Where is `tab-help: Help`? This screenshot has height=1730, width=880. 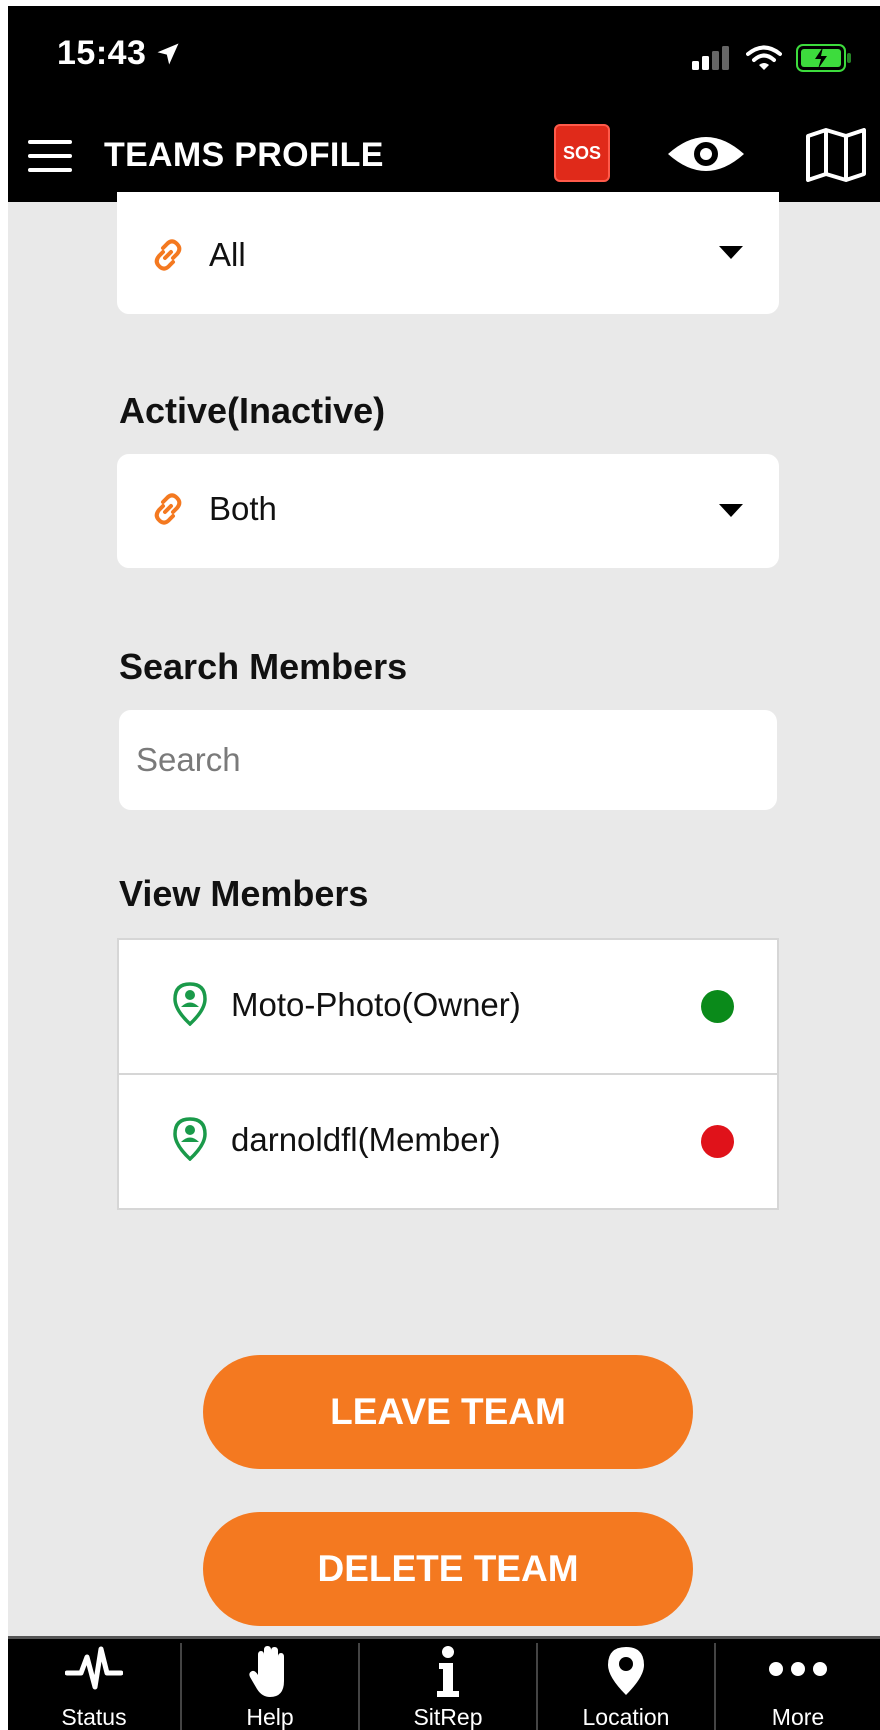
tab-help: Help is located at coordinates (270, 1684).